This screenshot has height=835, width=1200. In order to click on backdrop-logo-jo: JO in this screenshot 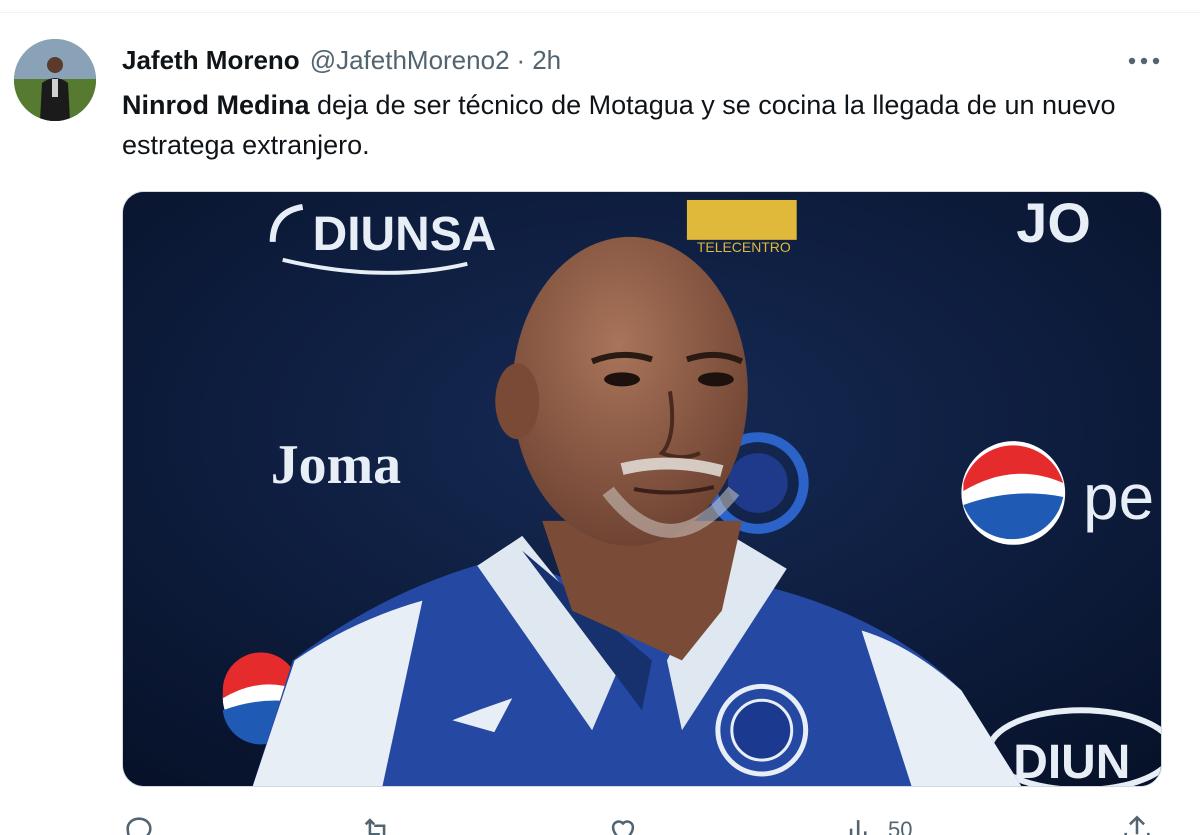, I will do `click(1053, 223)`.